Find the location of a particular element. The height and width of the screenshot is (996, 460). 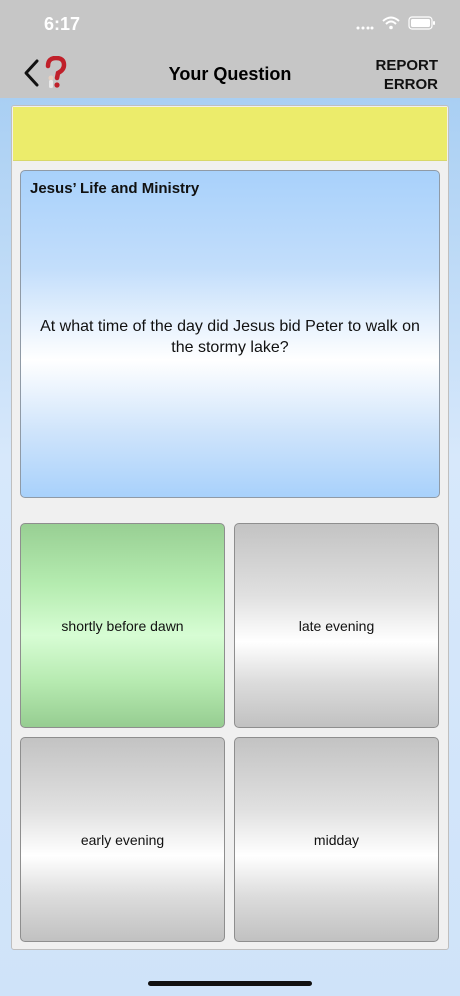

status-banner is located at coordinates (230, 134).